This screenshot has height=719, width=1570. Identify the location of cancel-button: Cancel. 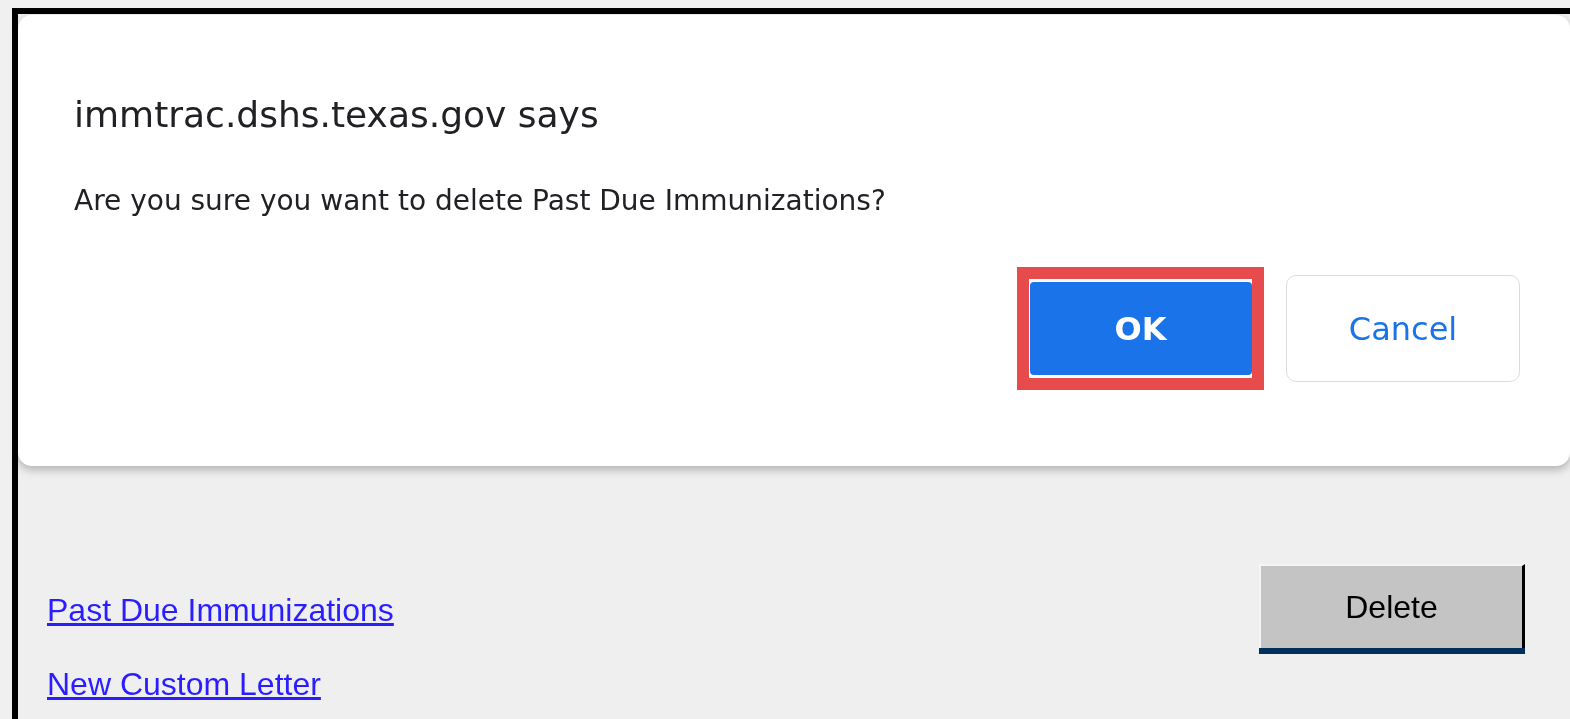
(1403, 328).